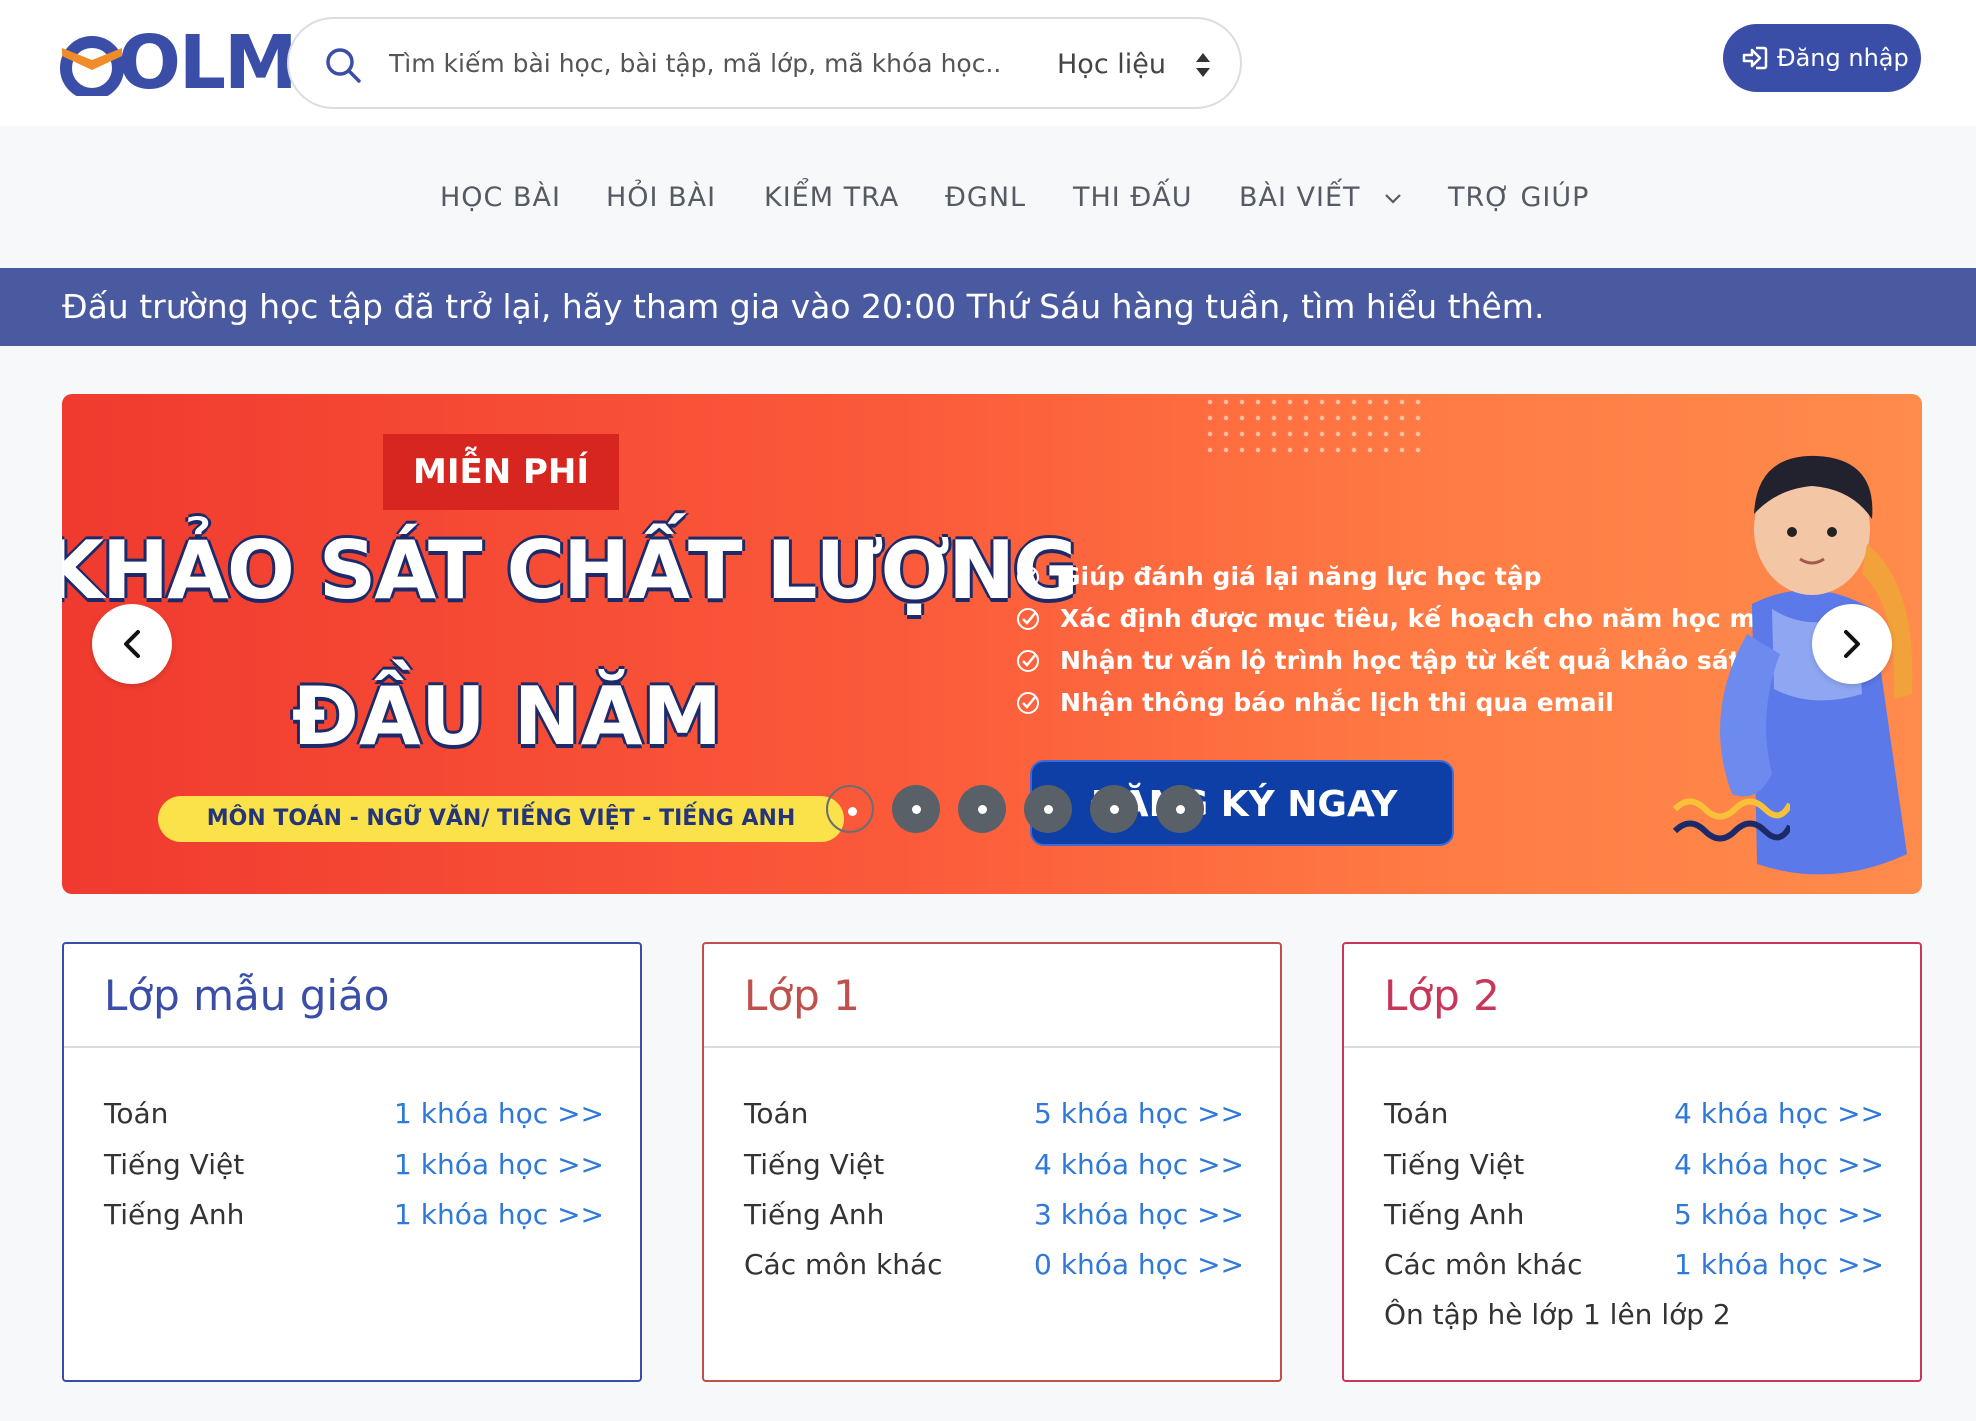 Image resolution: width=1976 pixels, height=1421 pixels. I want to click on sign-in-icon, so click(1755, 58).